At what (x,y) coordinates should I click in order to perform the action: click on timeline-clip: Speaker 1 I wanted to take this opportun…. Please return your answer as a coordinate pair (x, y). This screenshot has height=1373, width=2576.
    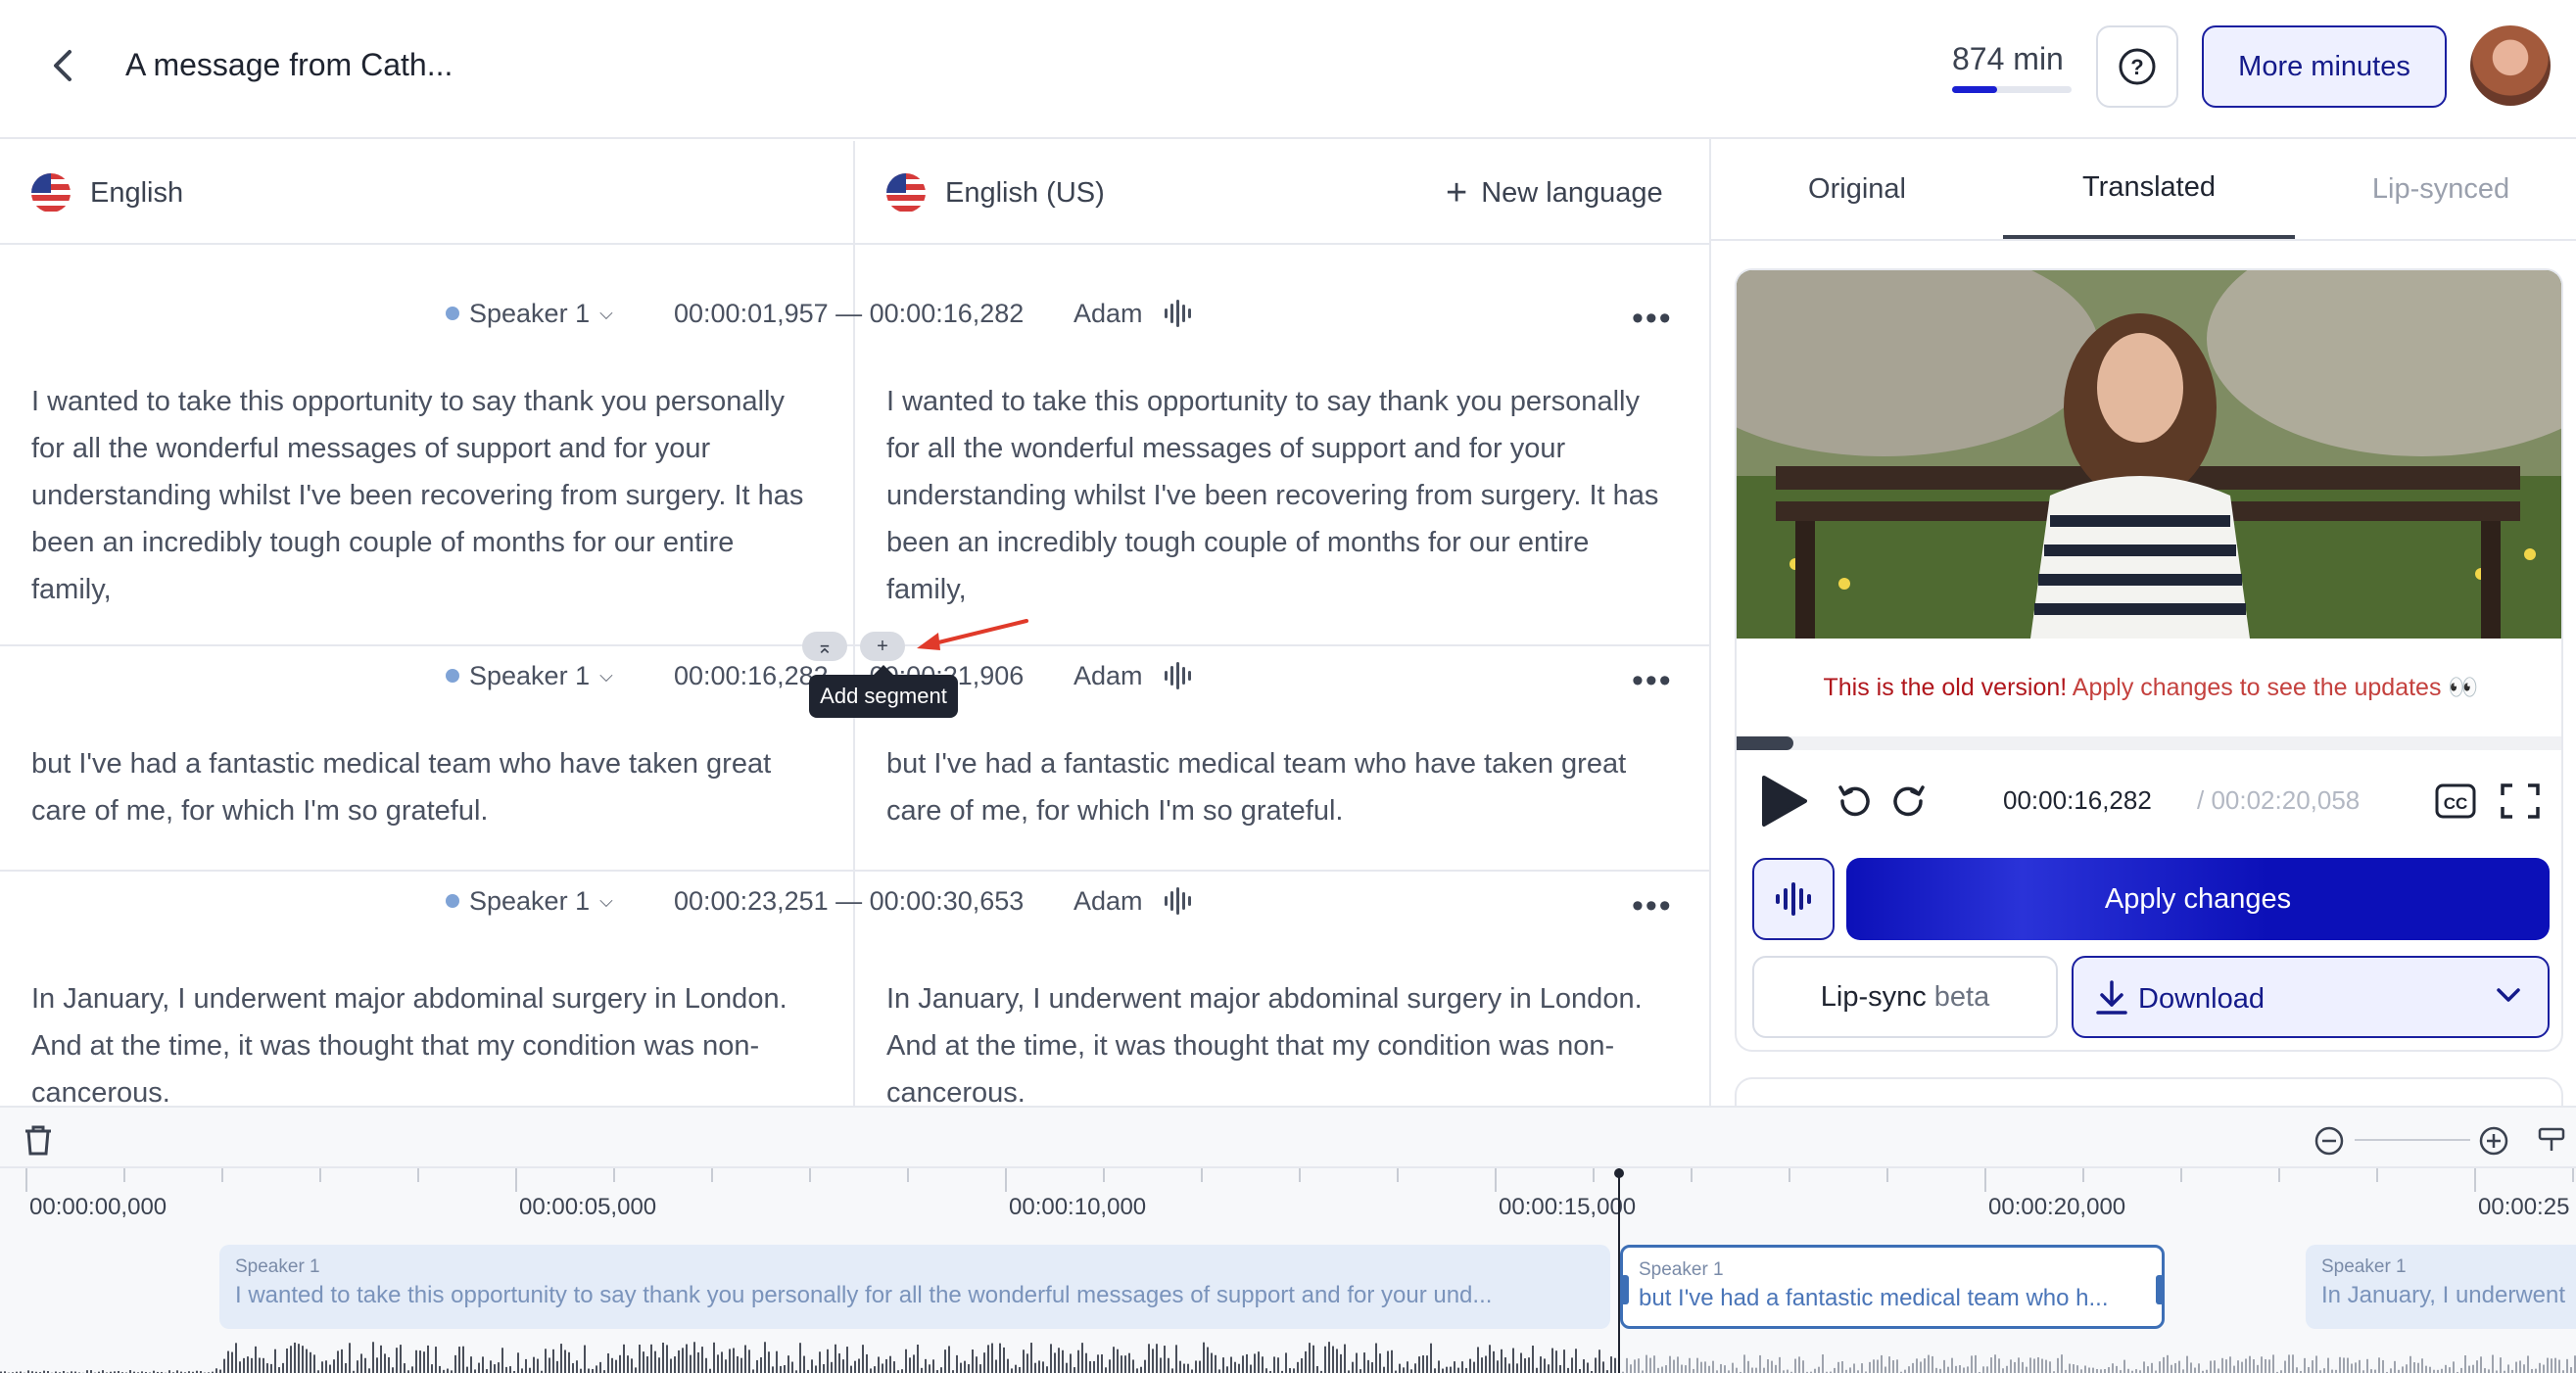
    Looking at the image, I should click on (914, 1287).